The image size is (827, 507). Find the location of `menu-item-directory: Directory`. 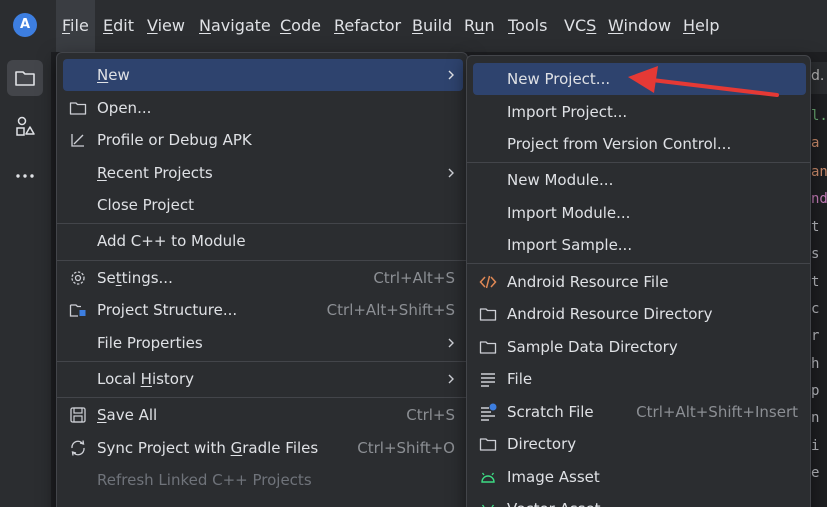

menu-item-directory: Directory is located at coordinates (639, 444).